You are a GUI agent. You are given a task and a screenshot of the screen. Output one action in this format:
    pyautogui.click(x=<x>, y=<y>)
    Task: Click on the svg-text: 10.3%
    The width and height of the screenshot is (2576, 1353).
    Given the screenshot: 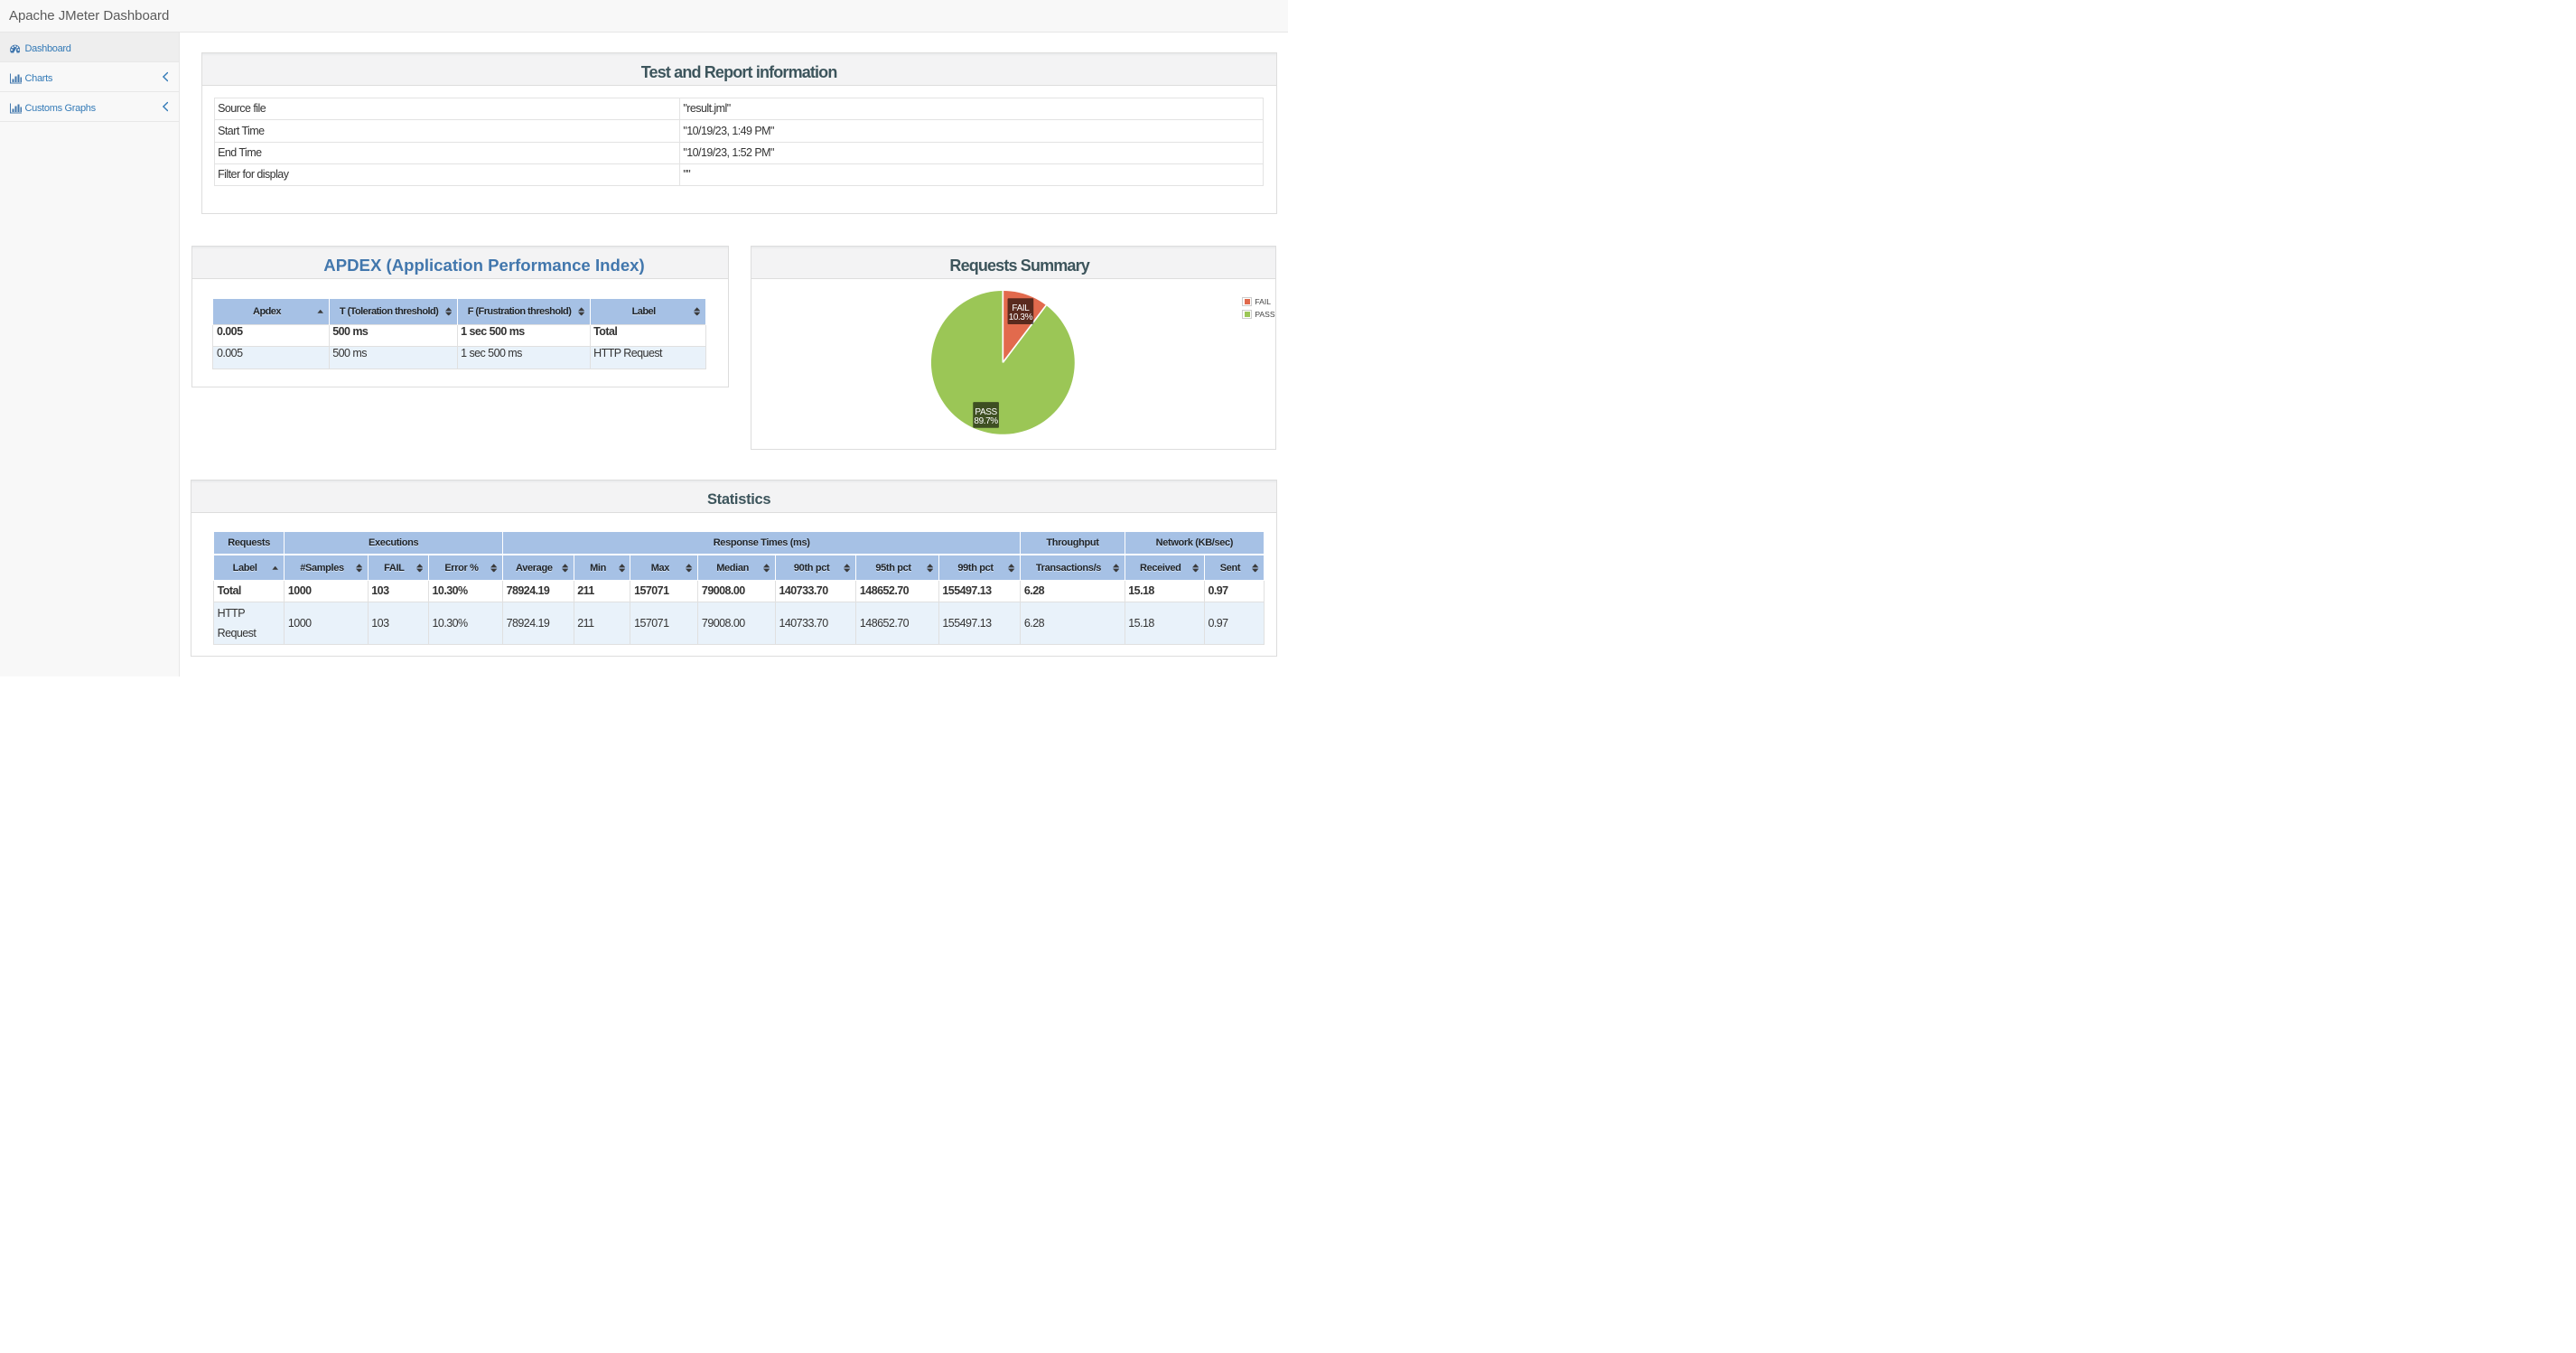 What is the action you would take?
    pyautogui.click(x=1021, y=318)
    